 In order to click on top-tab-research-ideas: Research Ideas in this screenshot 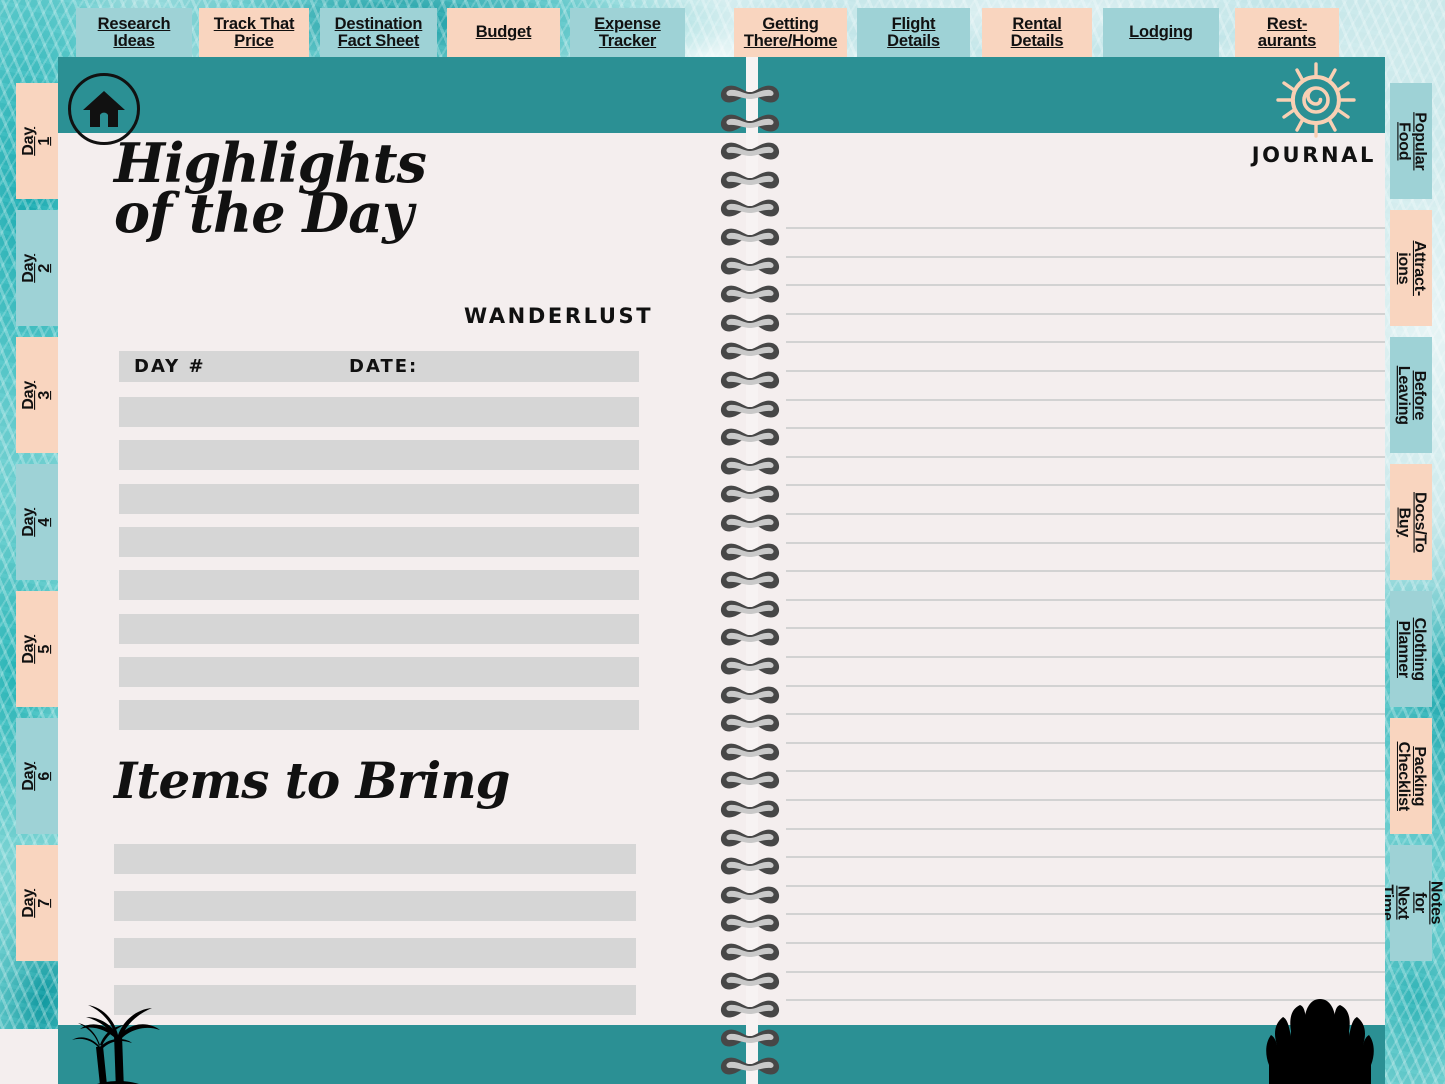, I will do `click(134, 33)`.